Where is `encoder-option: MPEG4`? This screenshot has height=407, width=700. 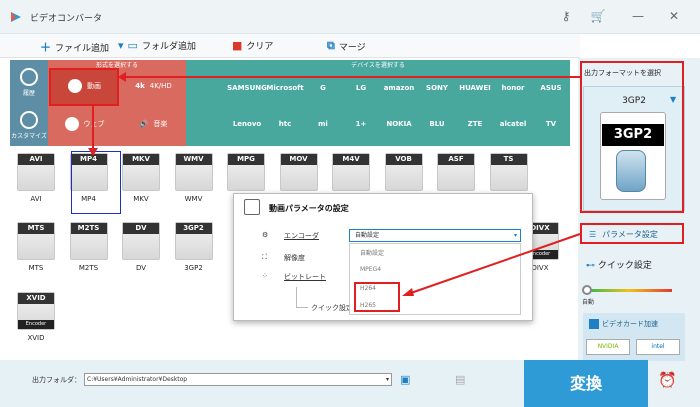 encoder-option: MPEG4 is located at coordinates (370, 269).